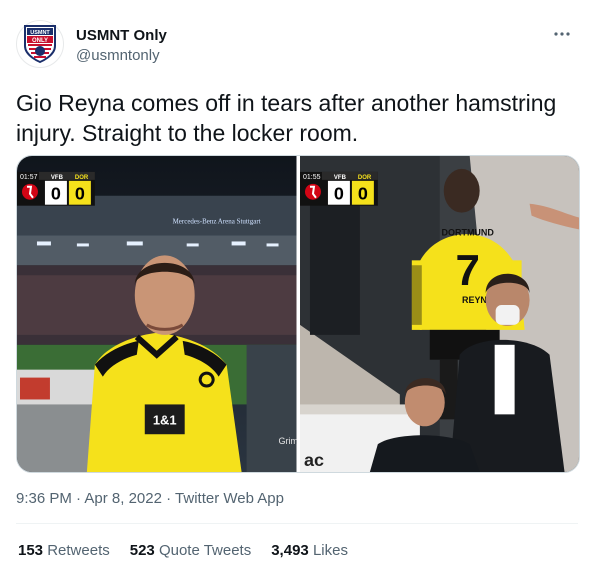 Image resolution: width=594 pixels, height=575 pixels. Describe the element at coordinates (123, 498) in the screenshot. I see `tweet-date: Apr 8, 2022` at that location.